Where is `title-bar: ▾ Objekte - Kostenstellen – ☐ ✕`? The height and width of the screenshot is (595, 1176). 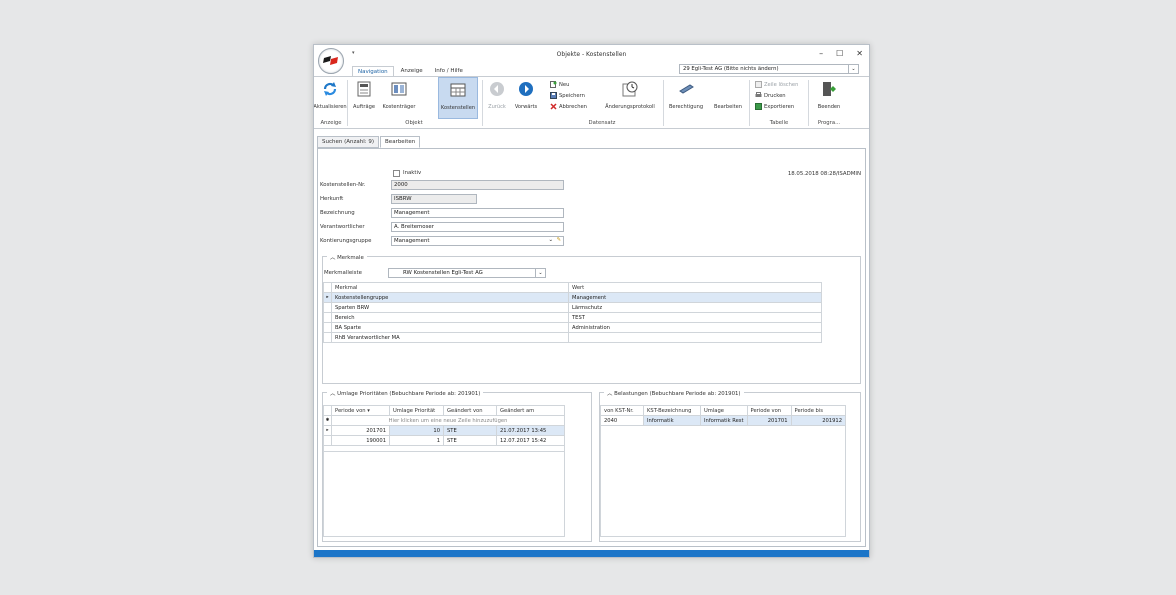 title-bar: ▾ Objekte - Kostenstellen – ☐ ✕ is located at coordinates (591, 59).